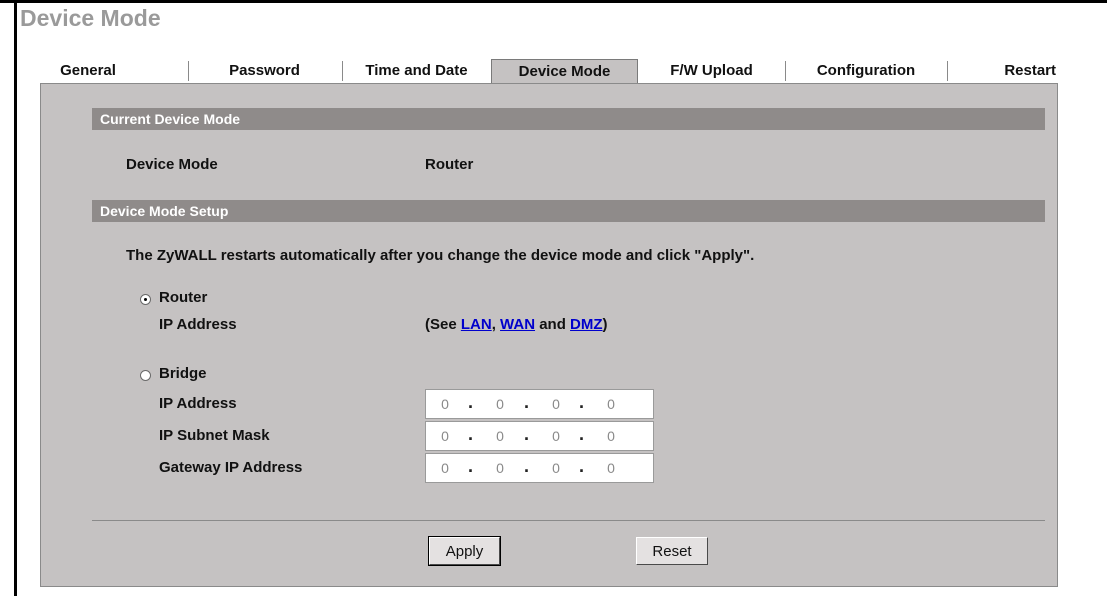 Image resolution: width=1107 pixels, height=596 pixels. What do you see at coordinates (556, 468) in the screenshot?
I see `gateway-octet-3: 0` at bounding box center [556, 468].